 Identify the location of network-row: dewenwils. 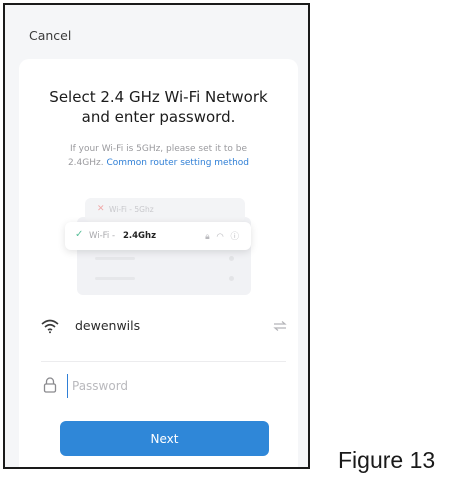
(164, 327).